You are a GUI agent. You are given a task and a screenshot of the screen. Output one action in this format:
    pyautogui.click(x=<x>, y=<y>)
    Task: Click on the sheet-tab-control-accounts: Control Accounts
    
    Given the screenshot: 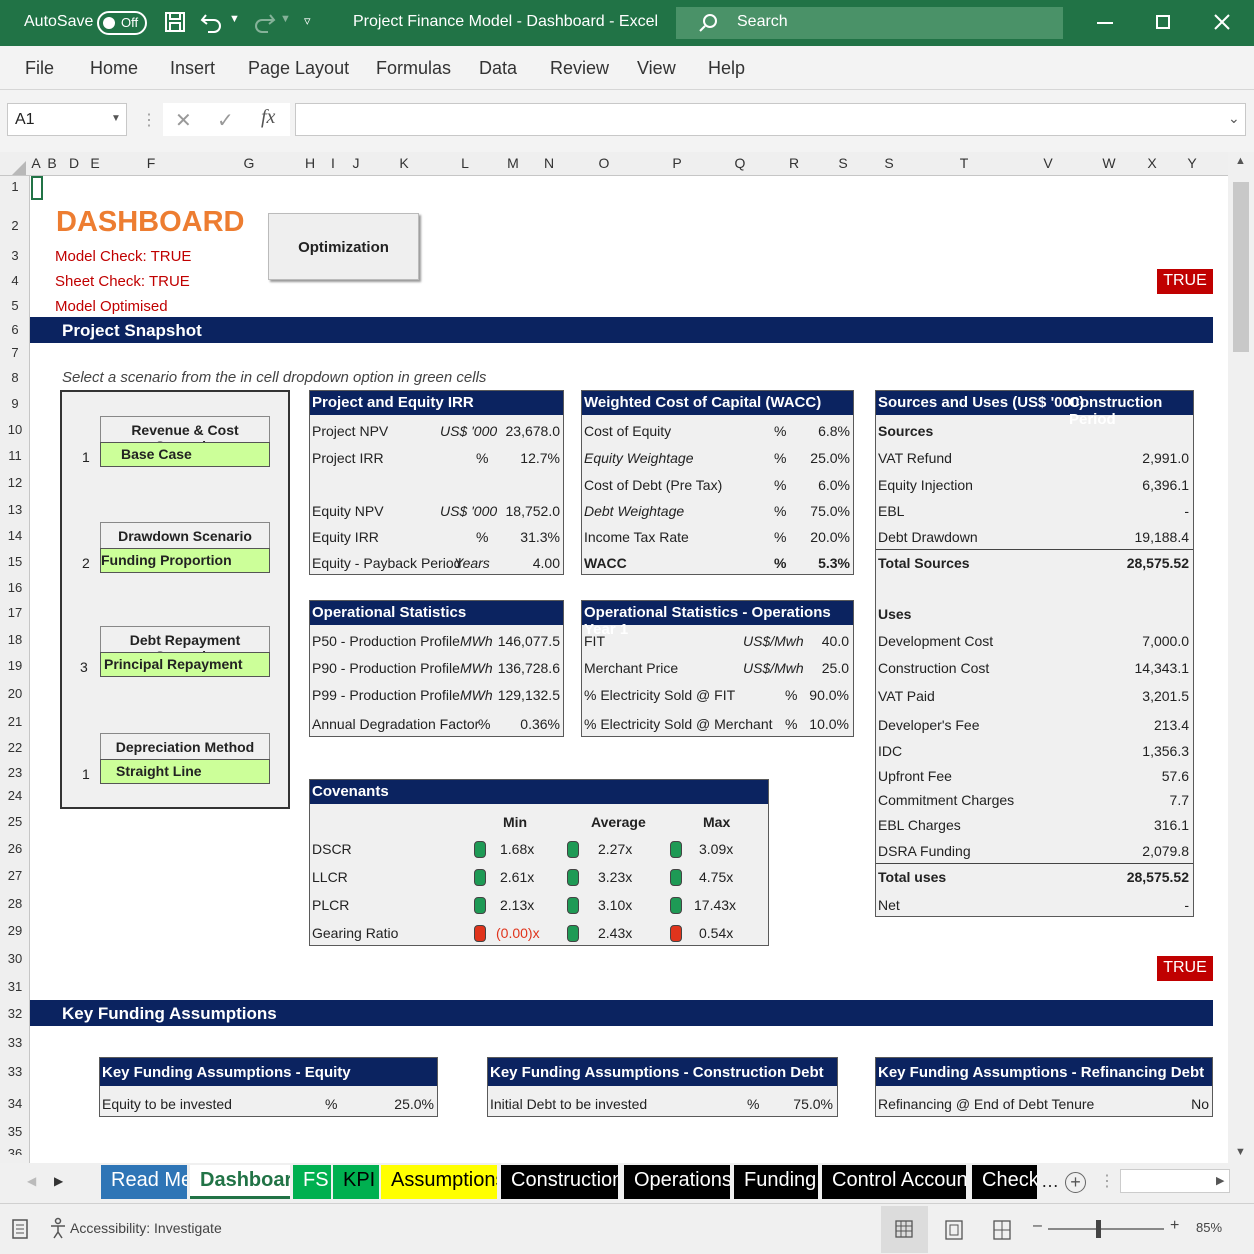 What is the action you would take?
    pyautogui.click(x=894, y=1182)
    